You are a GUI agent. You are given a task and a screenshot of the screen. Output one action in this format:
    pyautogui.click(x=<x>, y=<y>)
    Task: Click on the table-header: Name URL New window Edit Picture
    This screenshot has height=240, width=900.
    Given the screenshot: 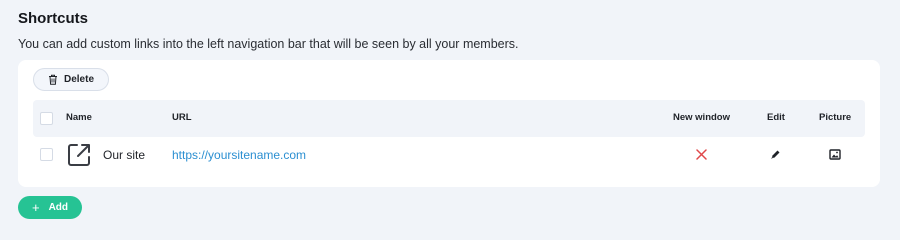 What is the action you would take?
    pyautogui.click(x=449, y=118)
    